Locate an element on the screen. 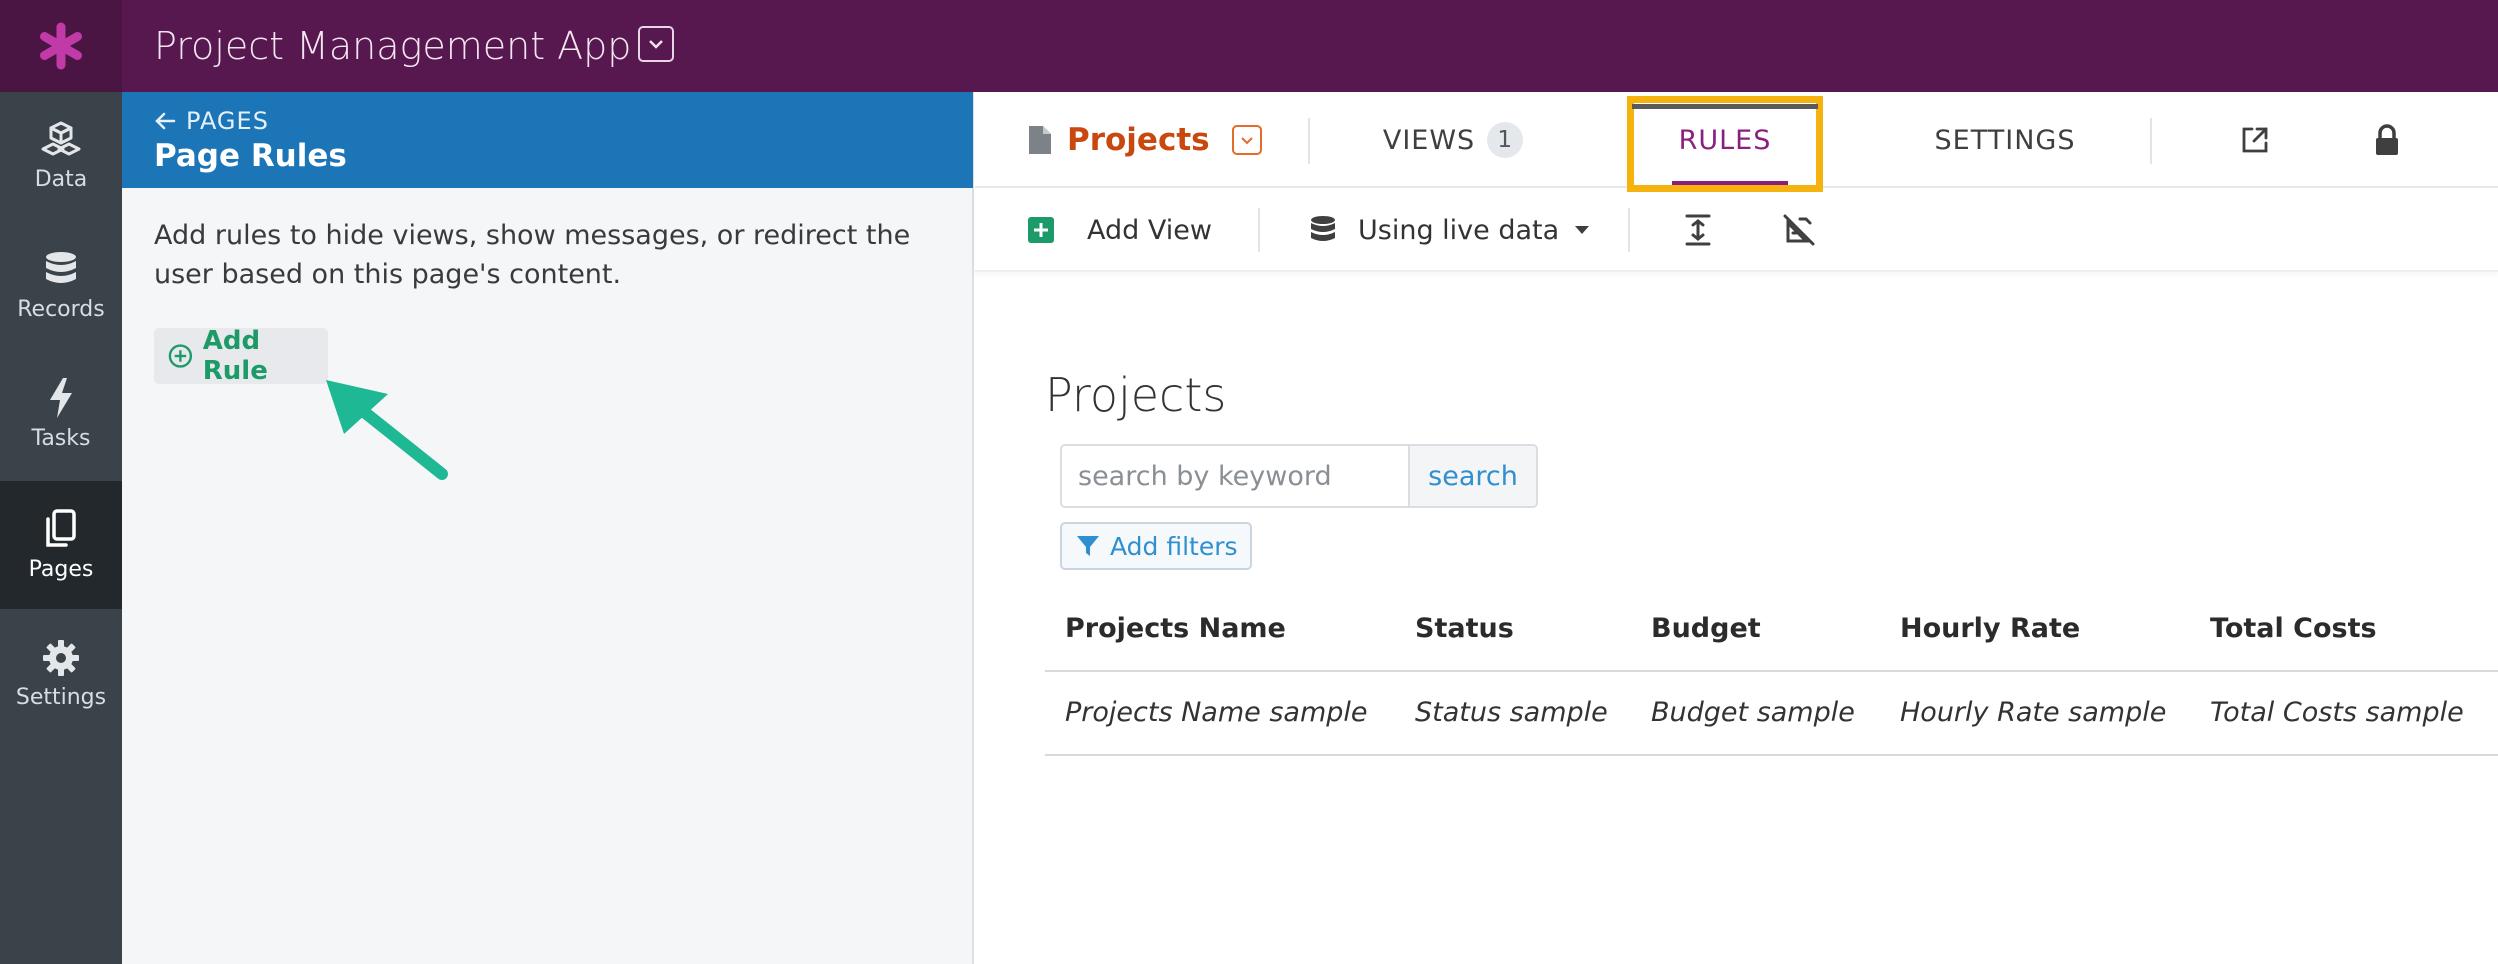 The image size is (2498, 964). view-title: Projects is located at coordinates (1136, 395).